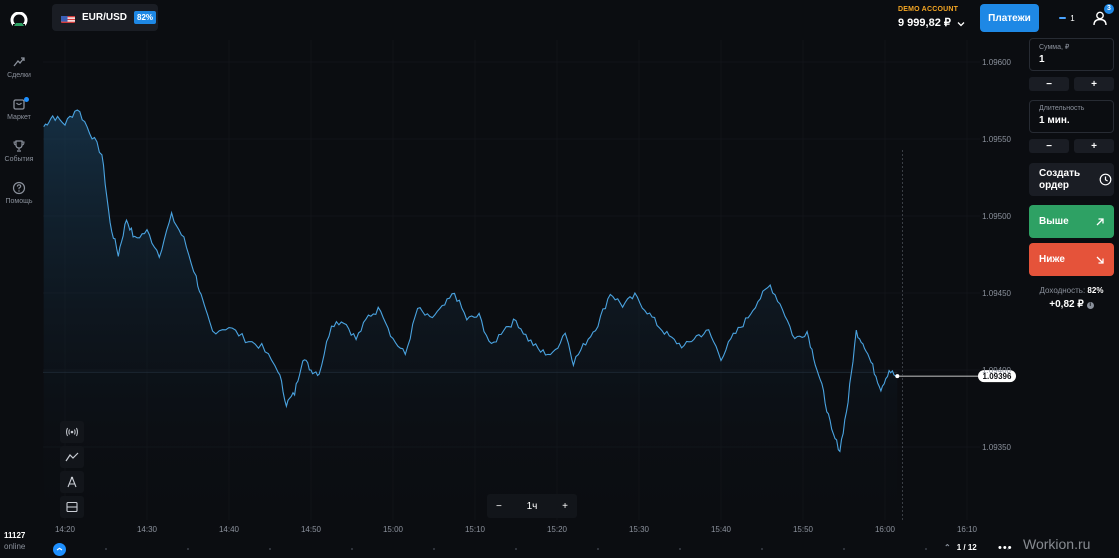 The image size is (1119, 558). Describe the element at coordinates (1042, 59) in the screenshot. I see `amount-value: 1` at that location.